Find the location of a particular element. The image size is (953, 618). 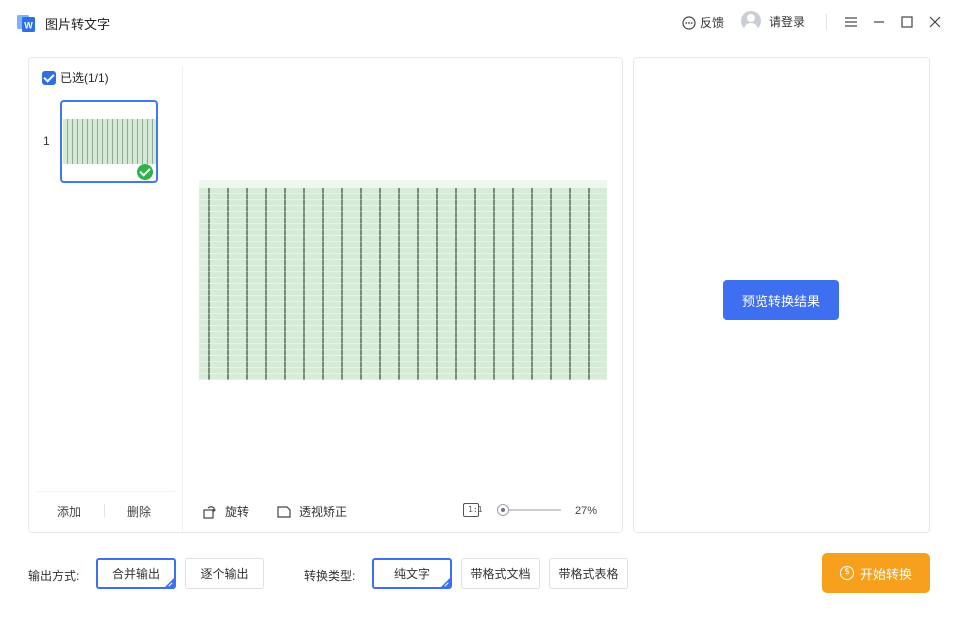

list-footer-divider is located at coordinates (106, 491).